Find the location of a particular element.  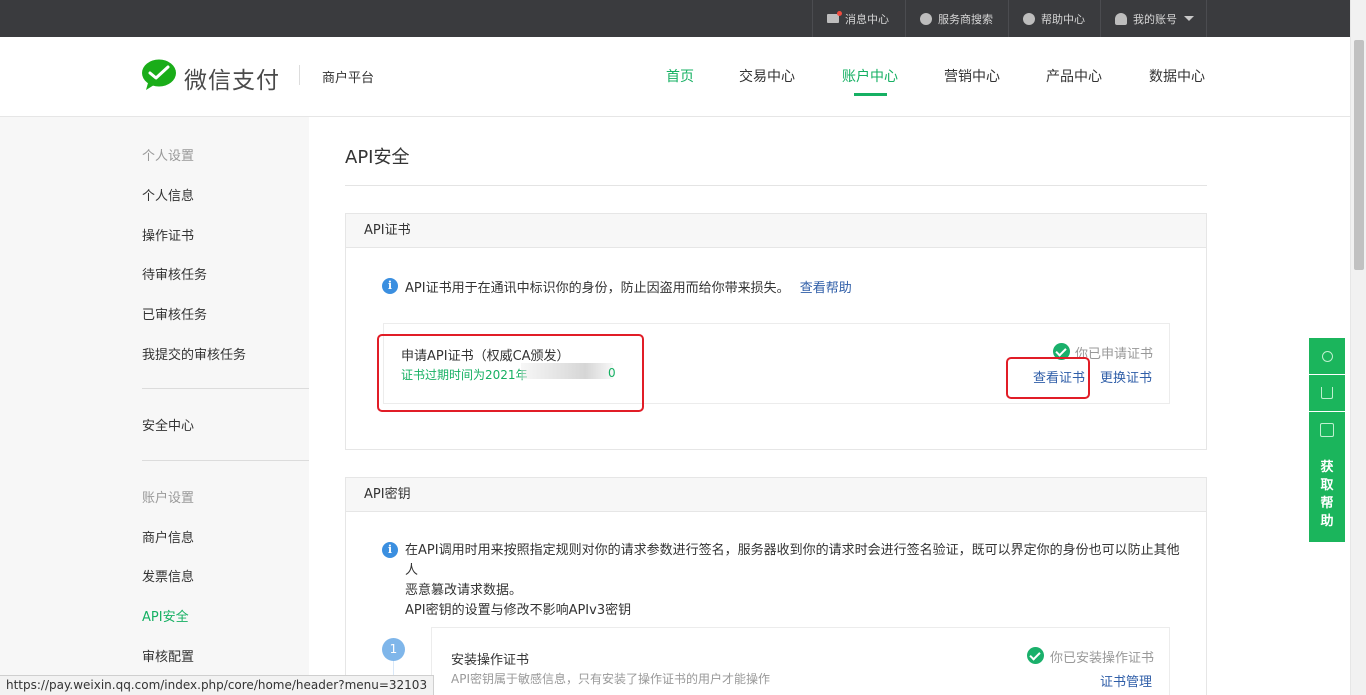

top-bar: 消息中心 服务商搜索 帮助中心 我的账号 is located at coordinates (675, 18).